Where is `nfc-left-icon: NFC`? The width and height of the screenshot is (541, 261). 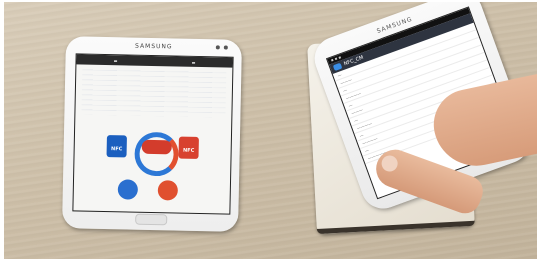 nfc-left-icon: NFC is located at coordinates (116, 146).